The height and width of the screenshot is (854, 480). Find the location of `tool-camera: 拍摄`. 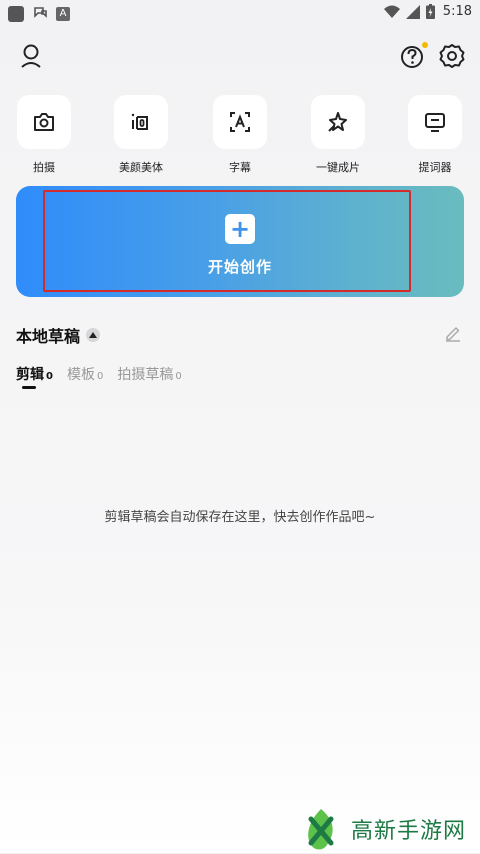

tool-camera: 拍摄 is located at coordinates (44, 135).